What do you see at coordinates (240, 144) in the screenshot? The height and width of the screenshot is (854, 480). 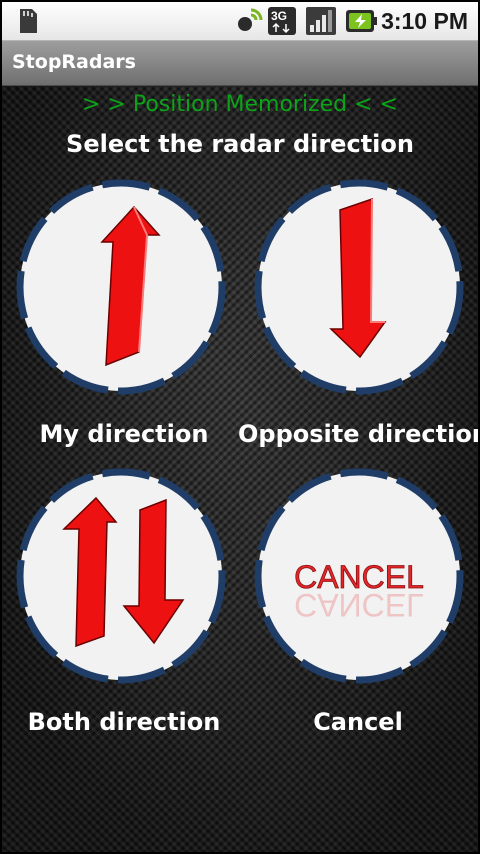 I see `select-direction-prompt: Select the radar direction` at bounding box center [240, 144].